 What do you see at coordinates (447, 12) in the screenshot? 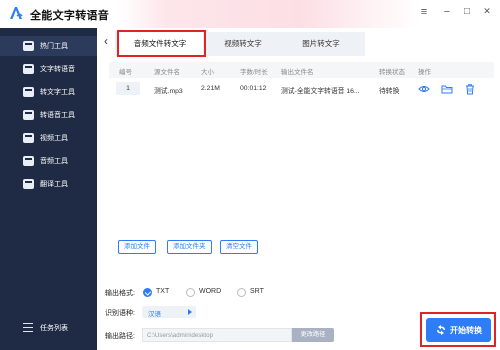
I see `minimize-icon: −` at bounding box center [447, 12].